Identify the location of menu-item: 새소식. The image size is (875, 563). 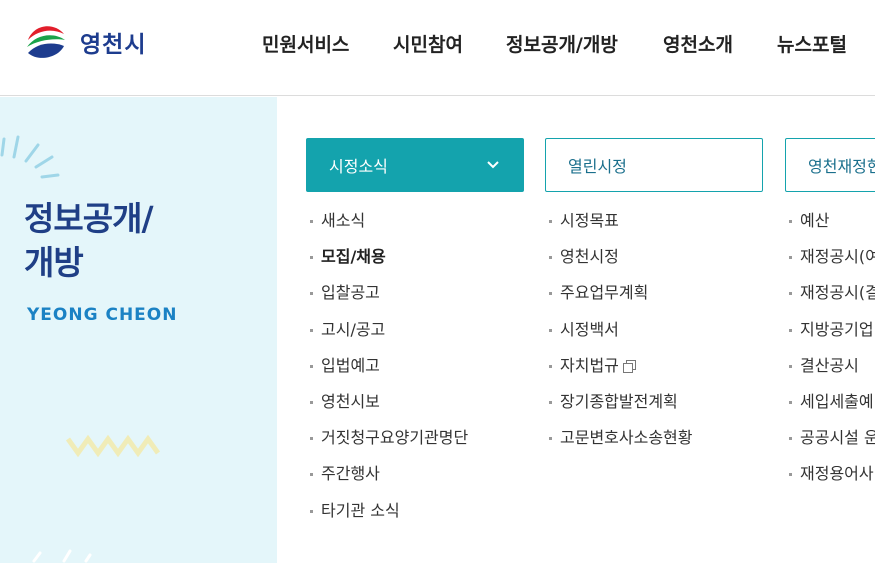
(415, 227).